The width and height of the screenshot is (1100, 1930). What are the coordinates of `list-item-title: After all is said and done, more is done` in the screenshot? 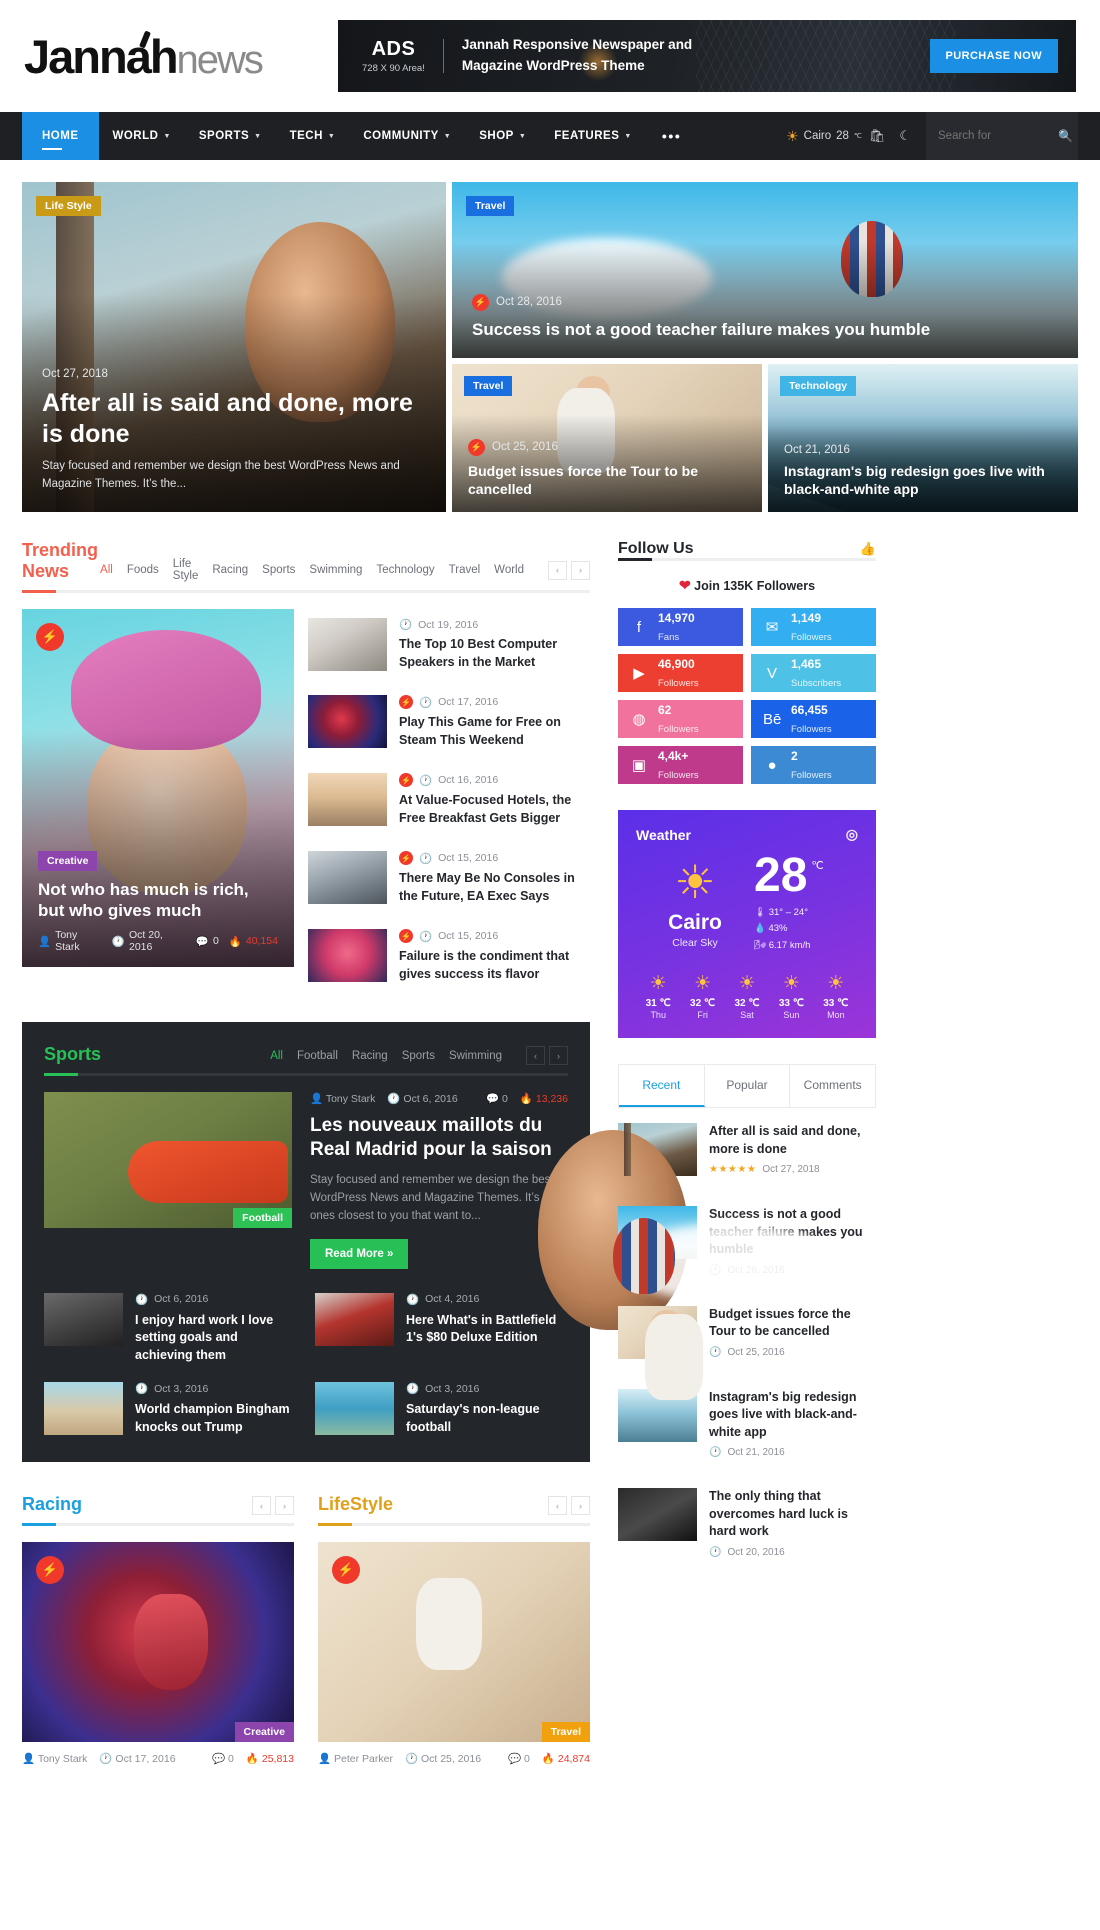 It's located at (792, 1140).